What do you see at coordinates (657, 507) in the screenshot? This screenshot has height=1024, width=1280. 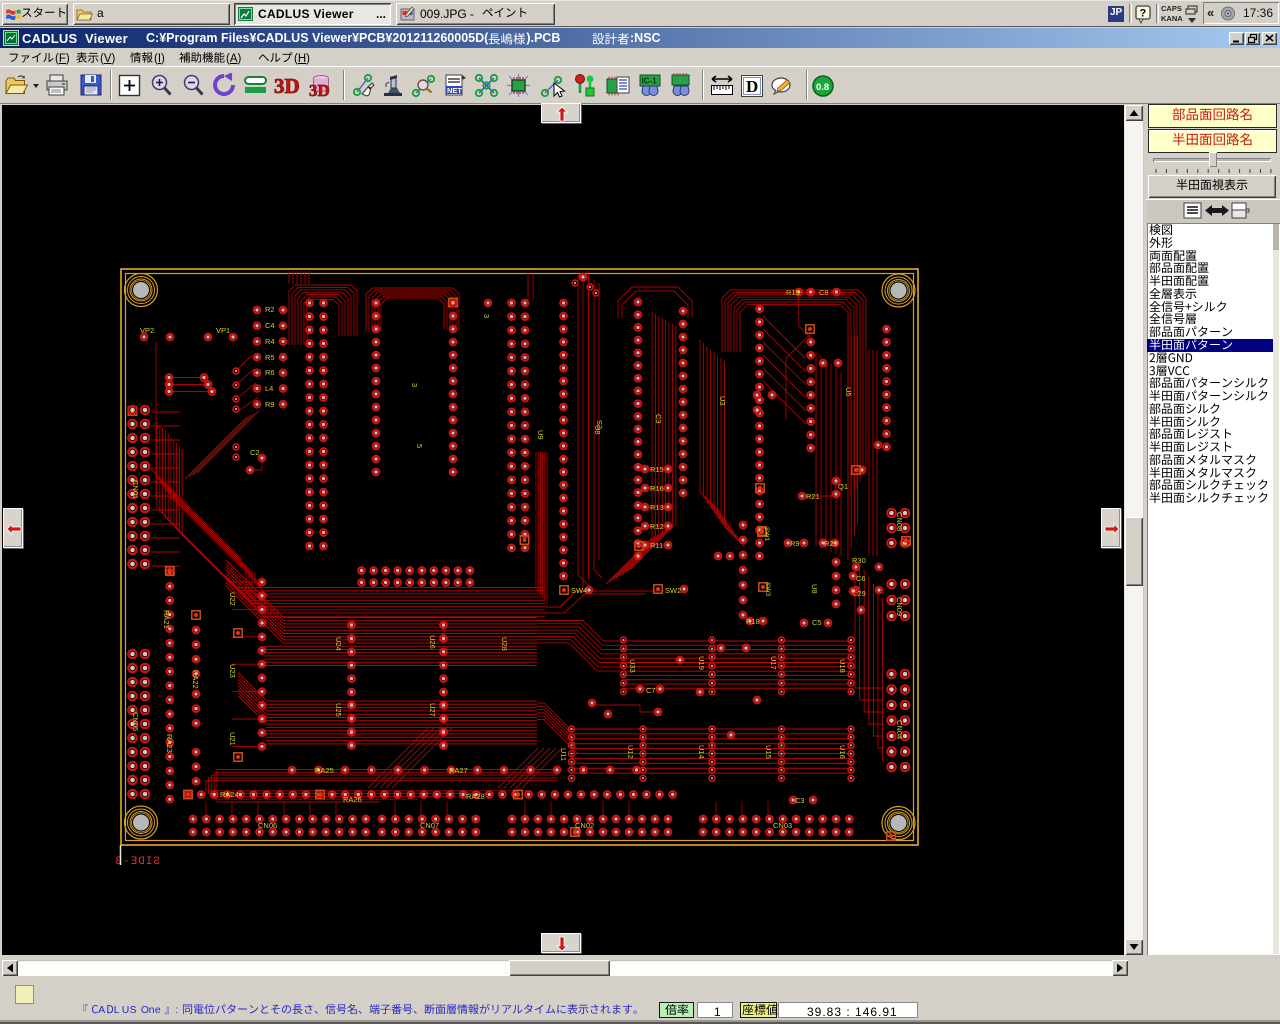 I see `svg-text: R13` at bounding box center [657, 507].